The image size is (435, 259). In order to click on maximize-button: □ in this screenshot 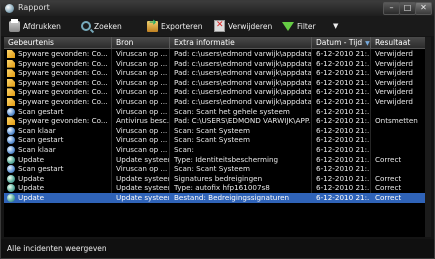, I will do `click(407, 8)`.